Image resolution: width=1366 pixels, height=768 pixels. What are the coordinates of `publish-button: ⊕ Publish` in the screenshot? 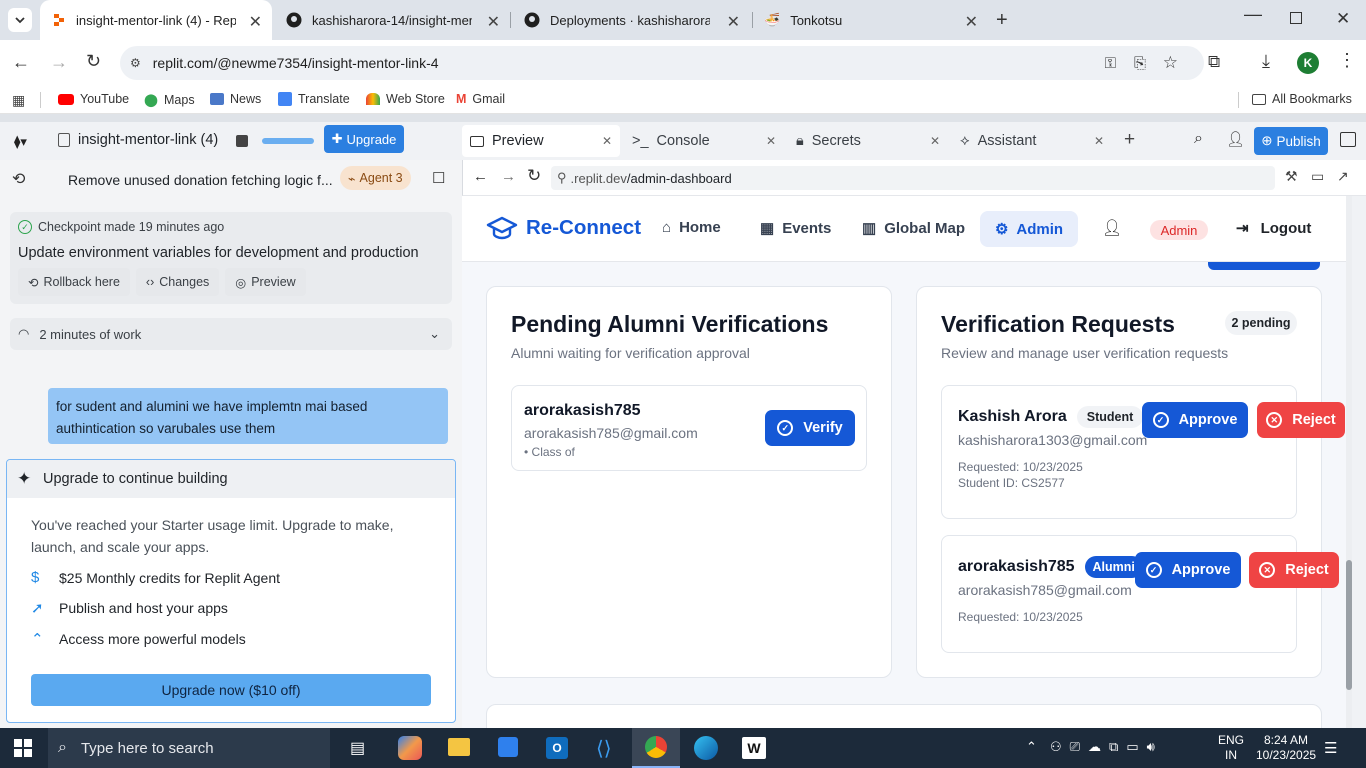 It's located at (1291, 141).